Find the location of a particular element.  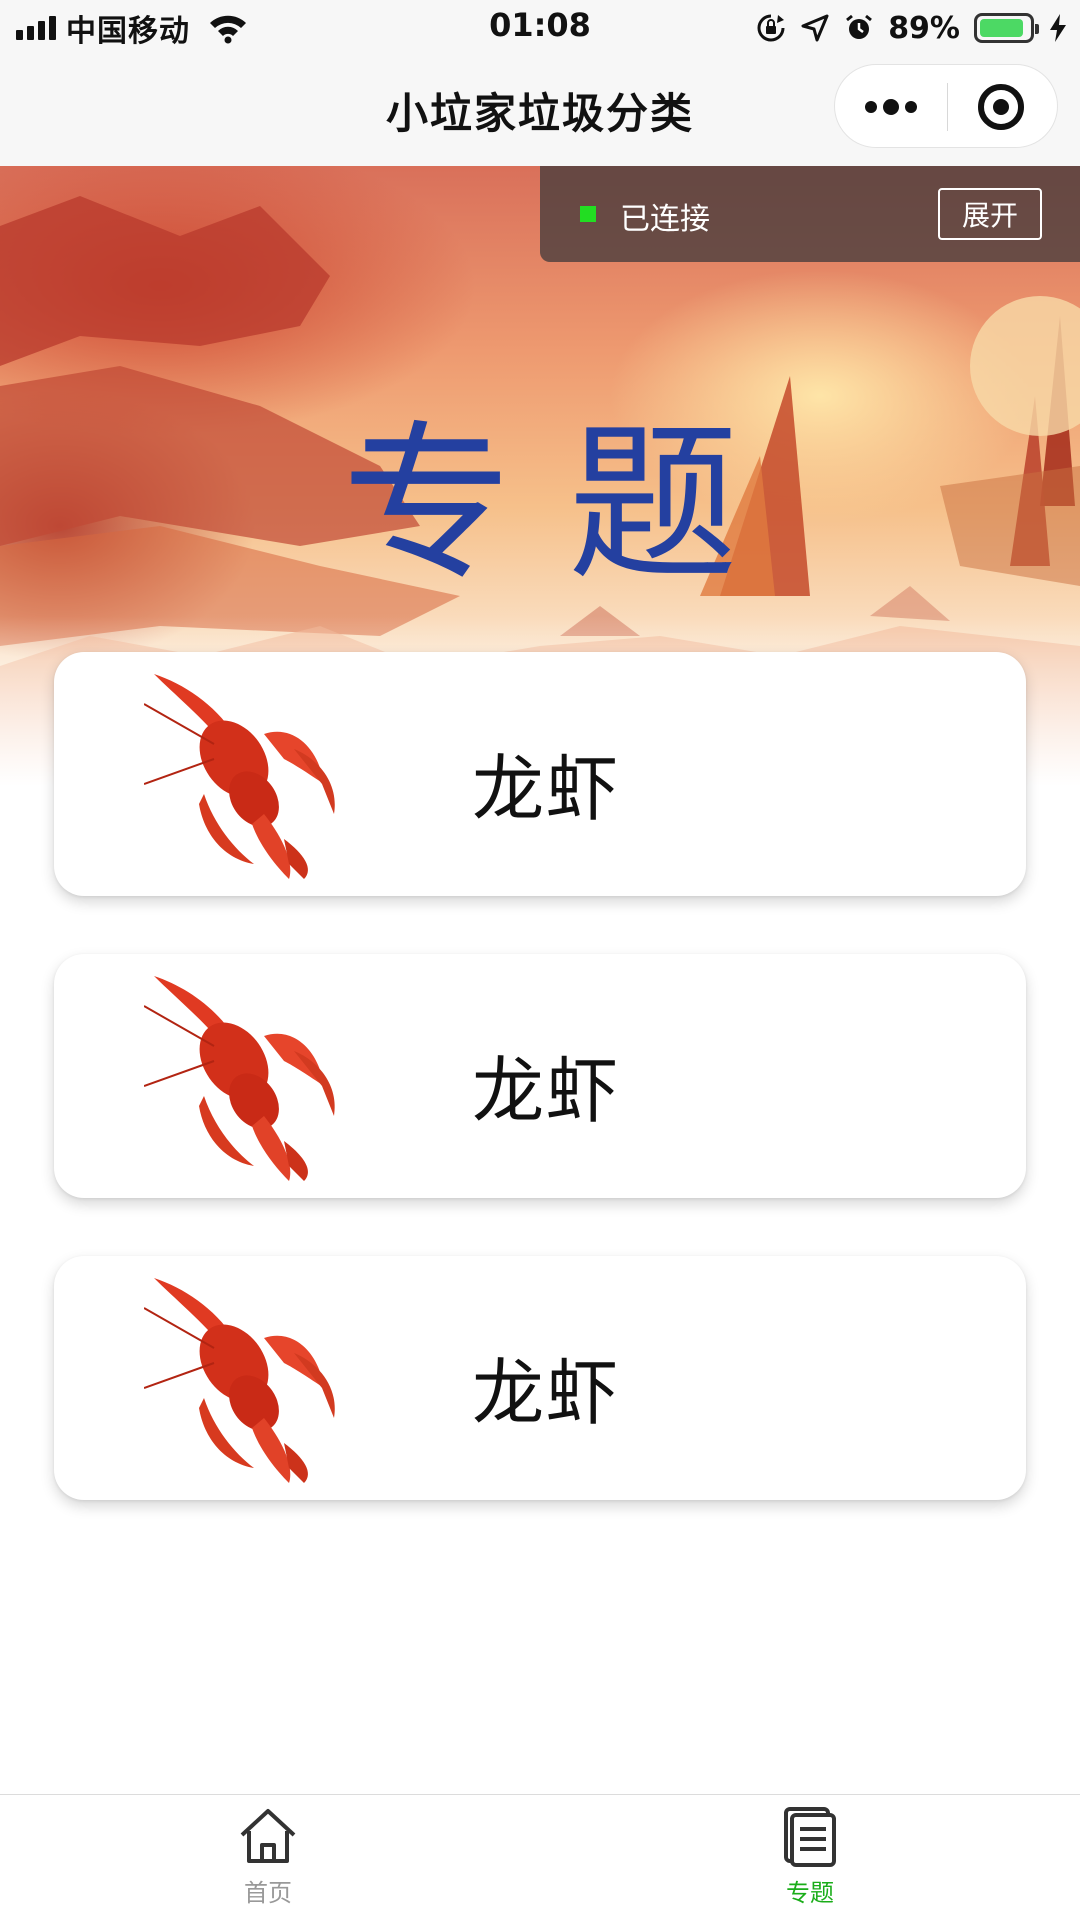

orientation-lock-icon is located at coordinates (771, 28).